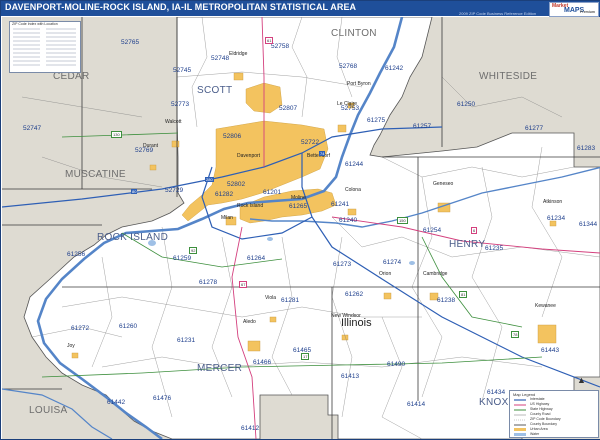 Image resolution: width=600 pixels, height=440 pixels. I want to click on urban-kewanee, so click(547, 334).